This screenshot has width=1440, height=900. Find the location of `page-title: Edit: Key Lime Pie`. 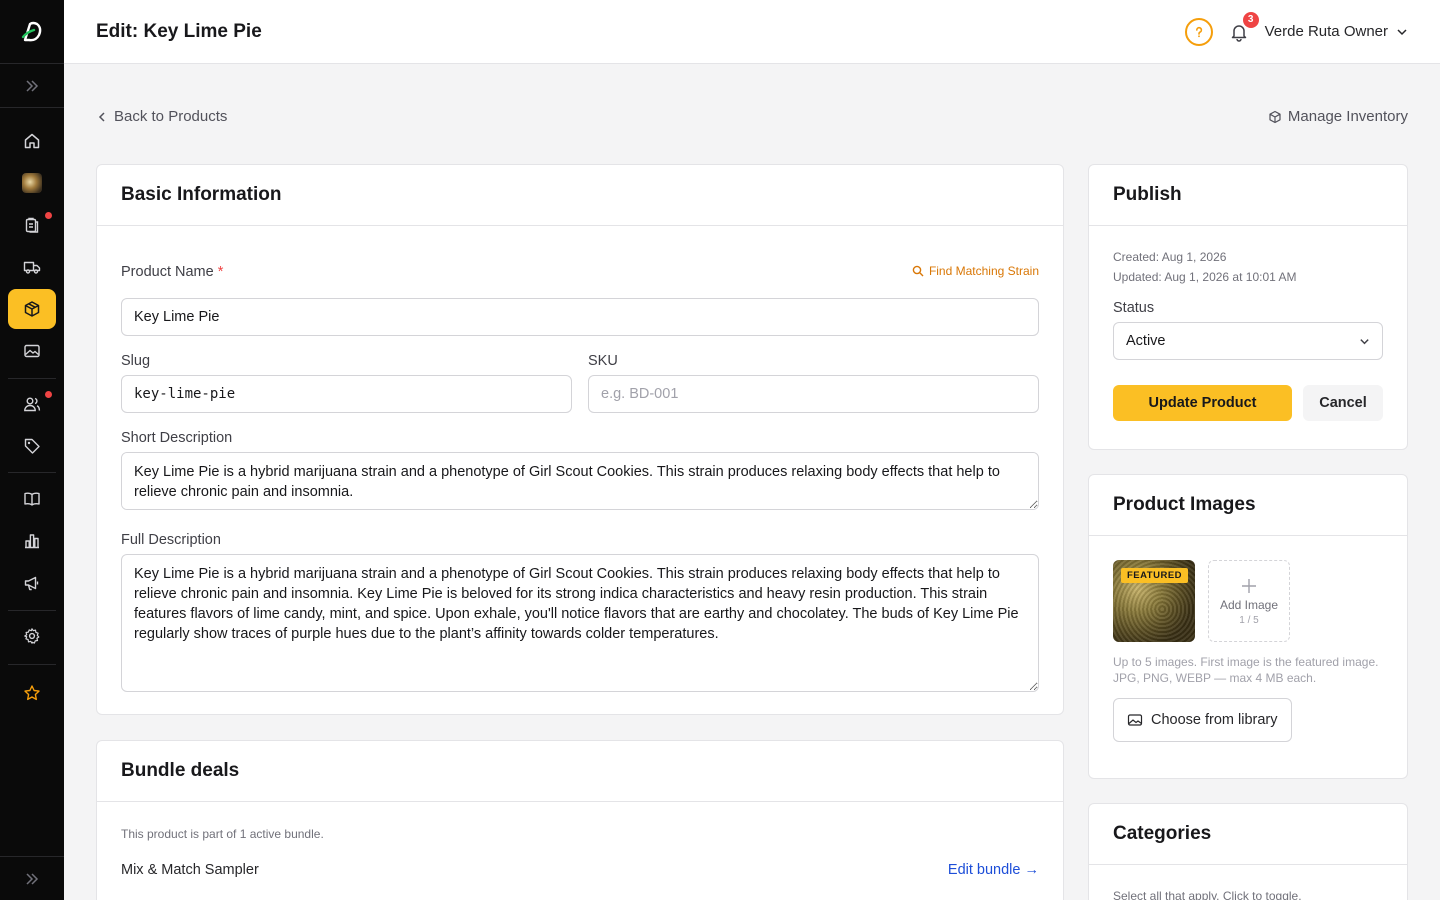

page-title: Edit: Key Lime Pie is located at coordinates (179, 31).